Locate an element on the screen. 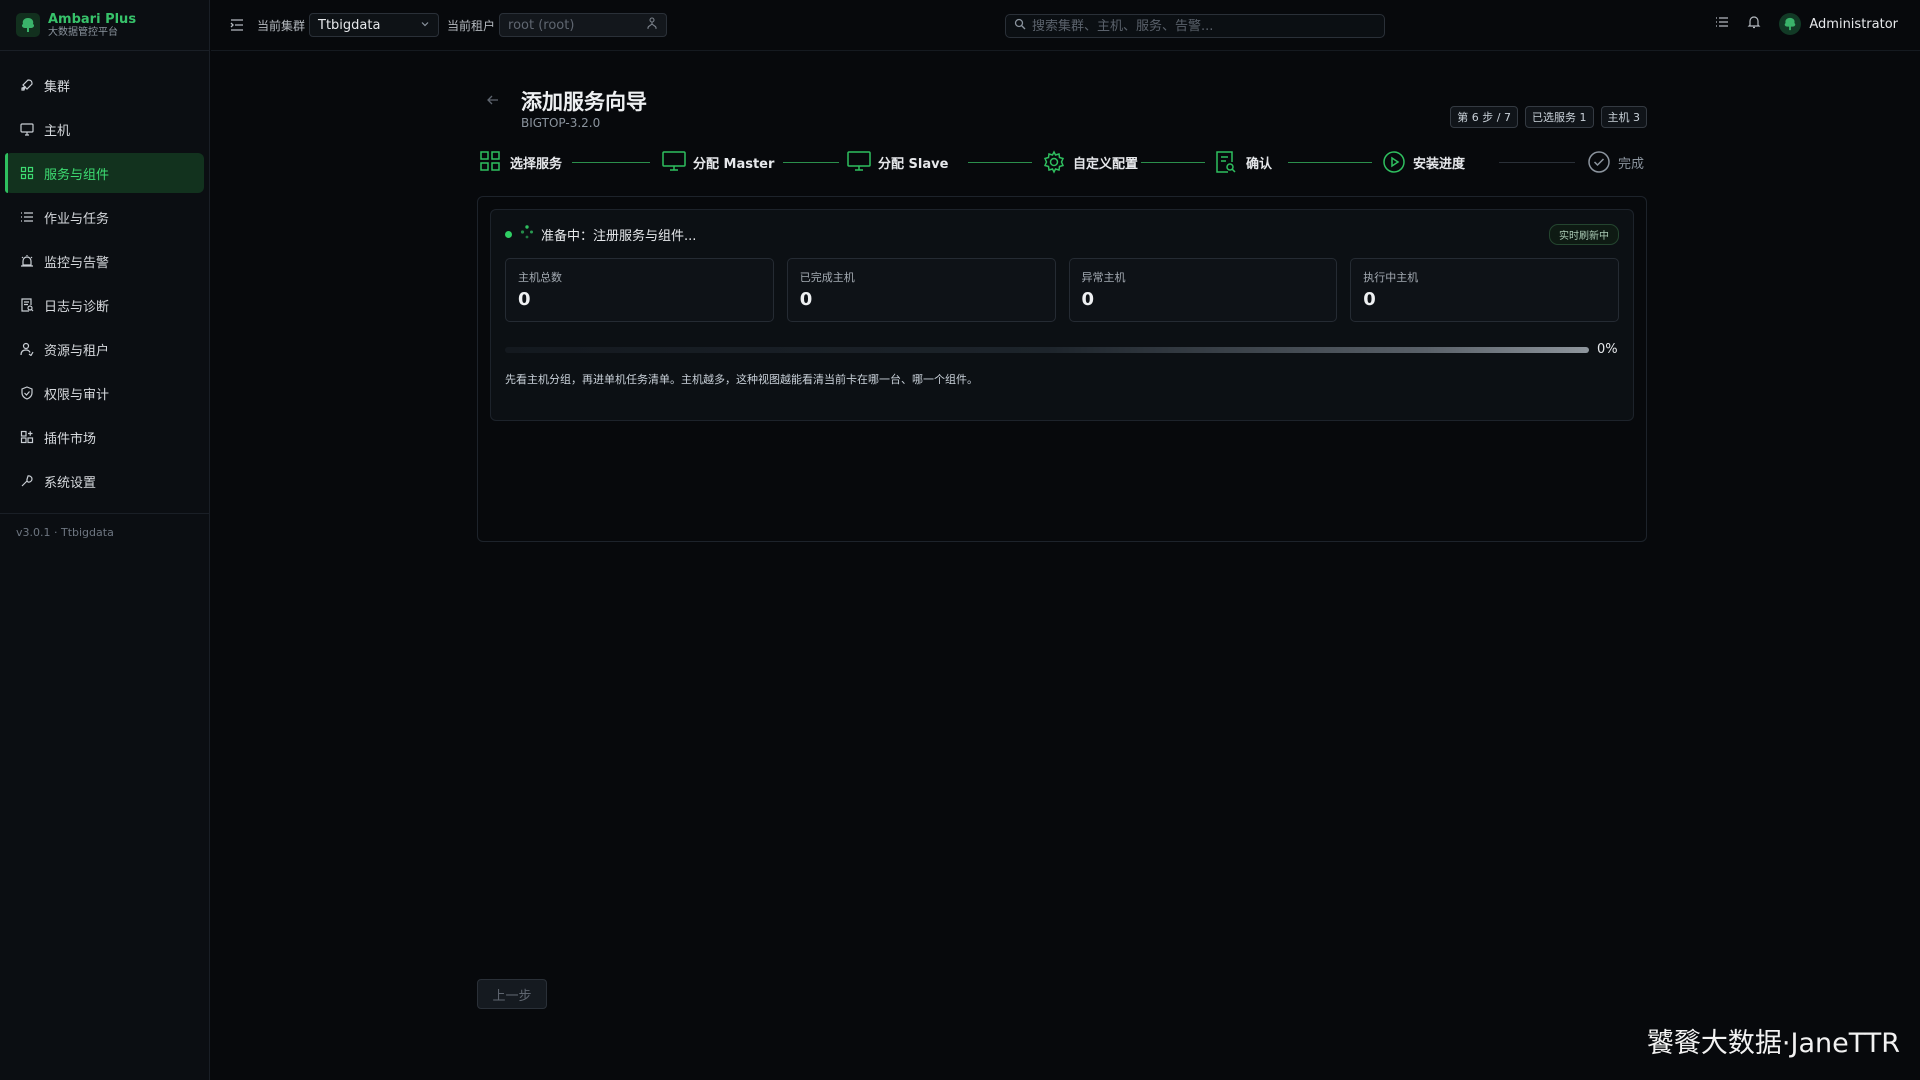  gear-icon is located at coordinates (1054, 162).